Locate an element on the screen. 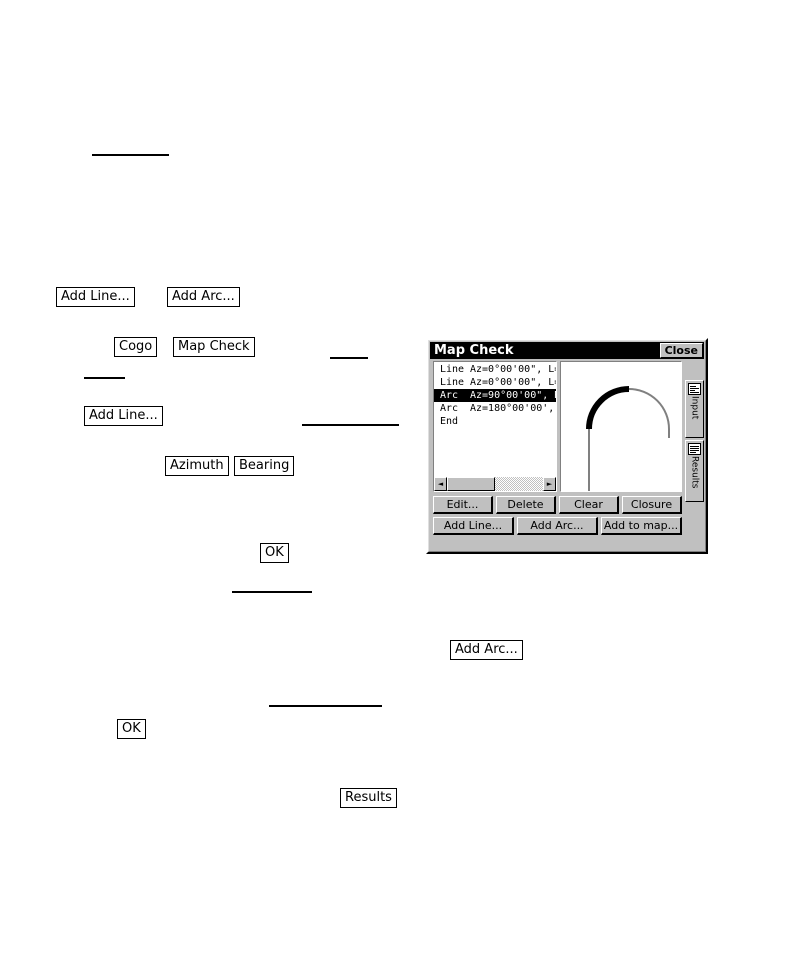  rule-below-ok is located at coordinates (272, 592).